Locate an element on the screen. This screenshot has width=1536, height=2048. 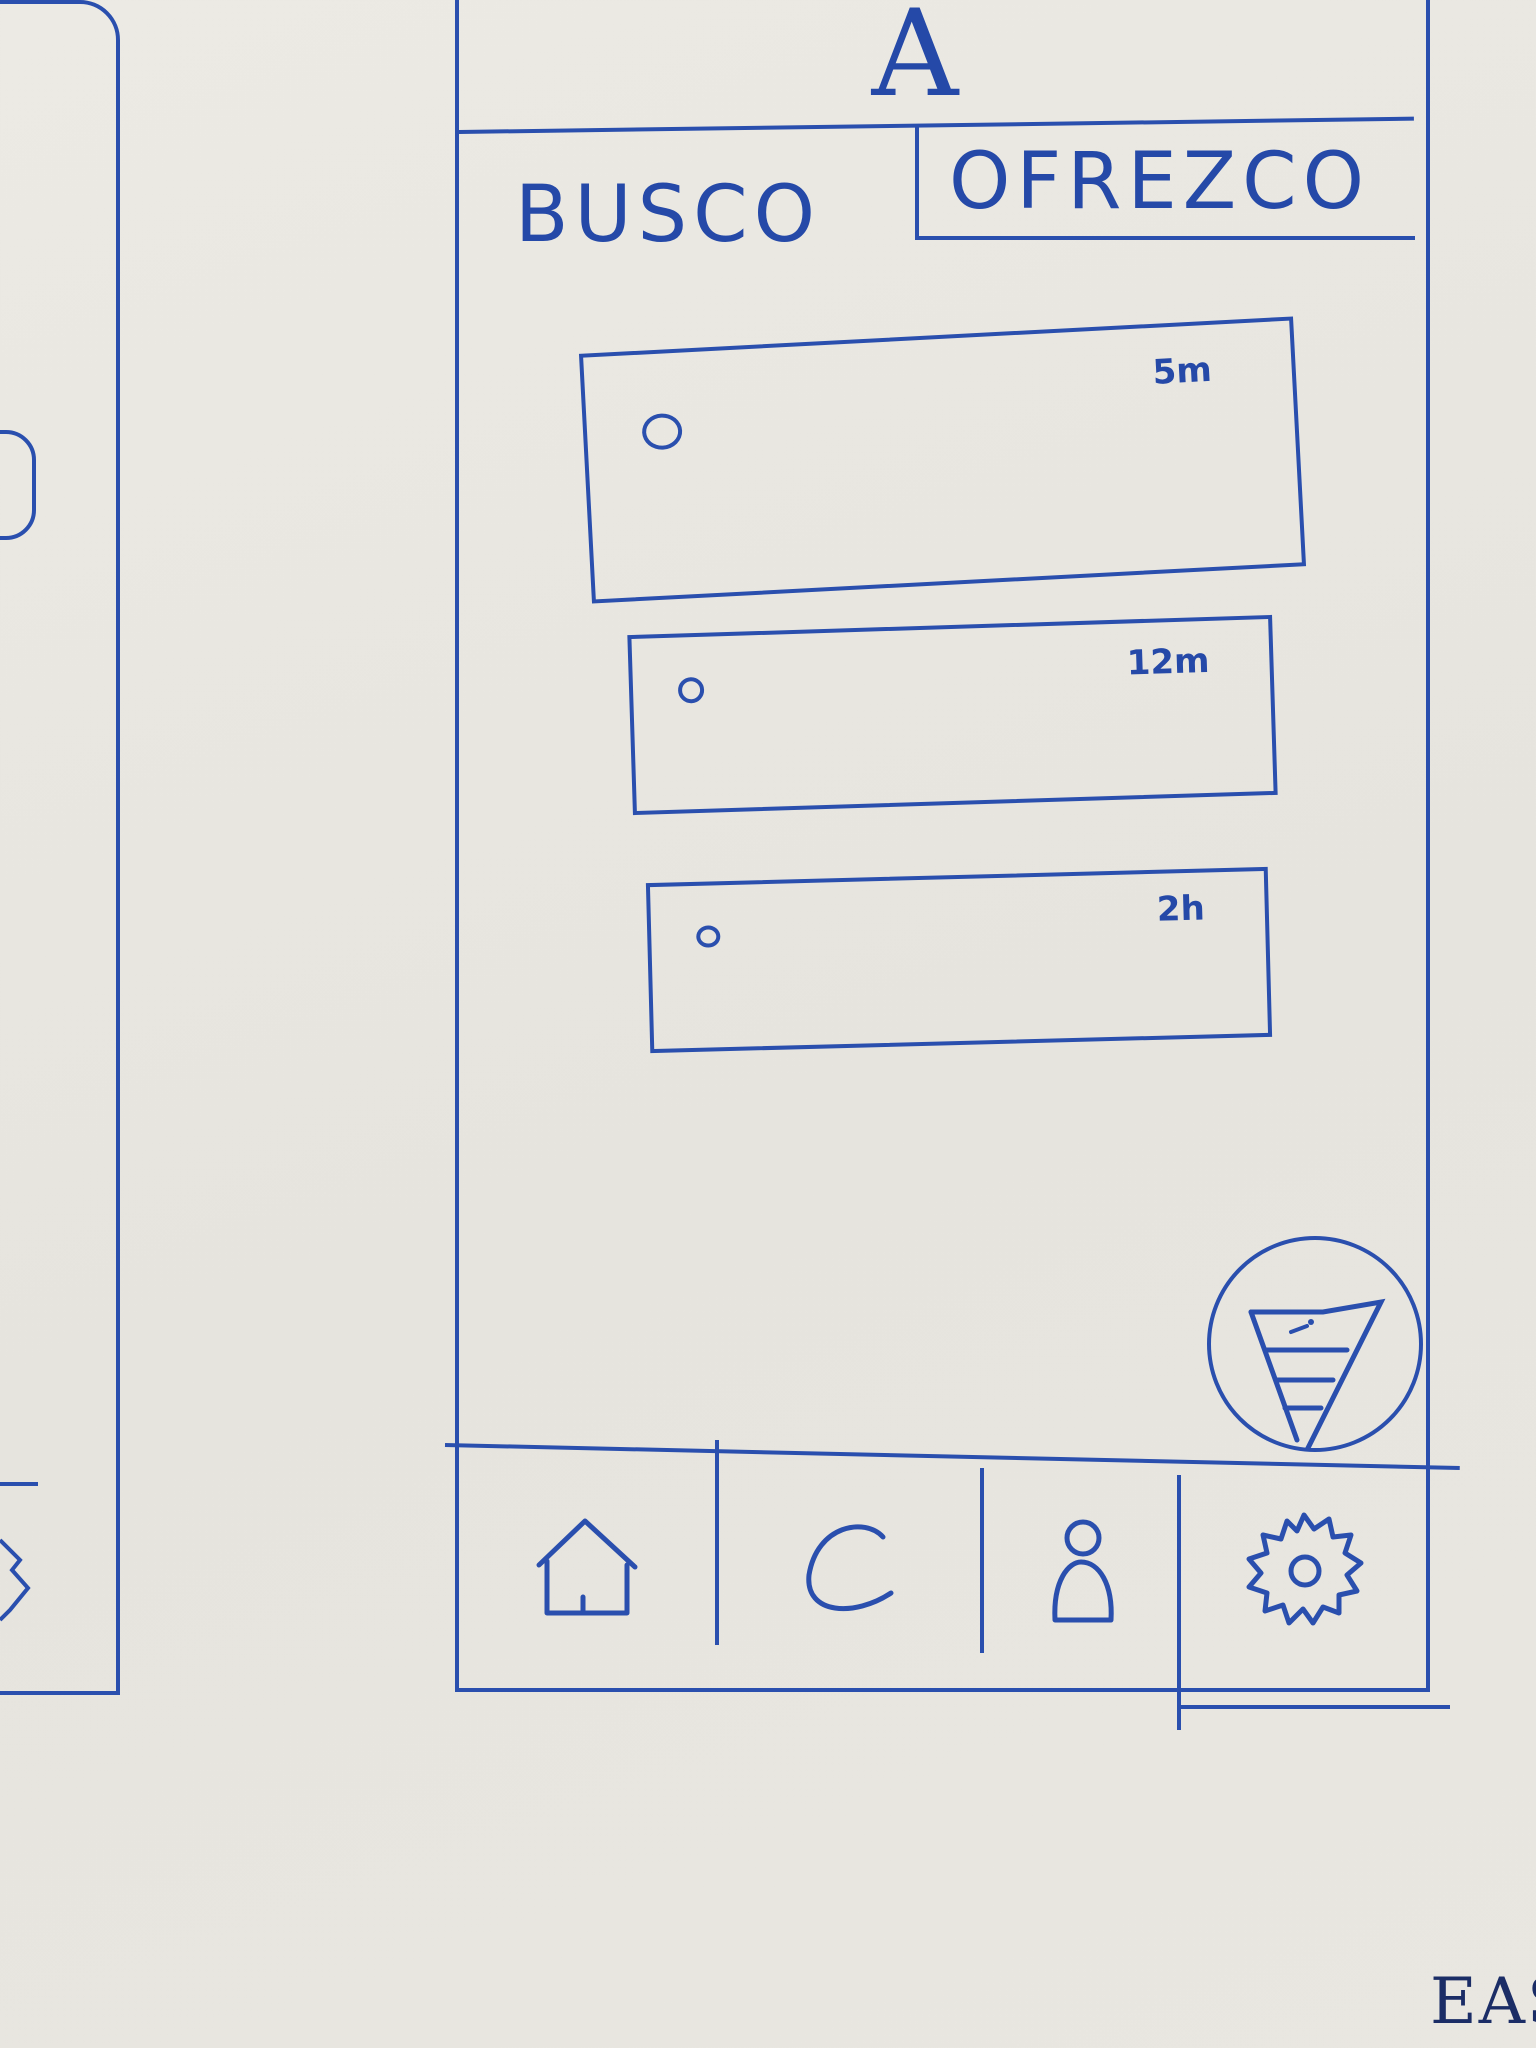
timestamp: 5m is located at coordinates (1182, 371).